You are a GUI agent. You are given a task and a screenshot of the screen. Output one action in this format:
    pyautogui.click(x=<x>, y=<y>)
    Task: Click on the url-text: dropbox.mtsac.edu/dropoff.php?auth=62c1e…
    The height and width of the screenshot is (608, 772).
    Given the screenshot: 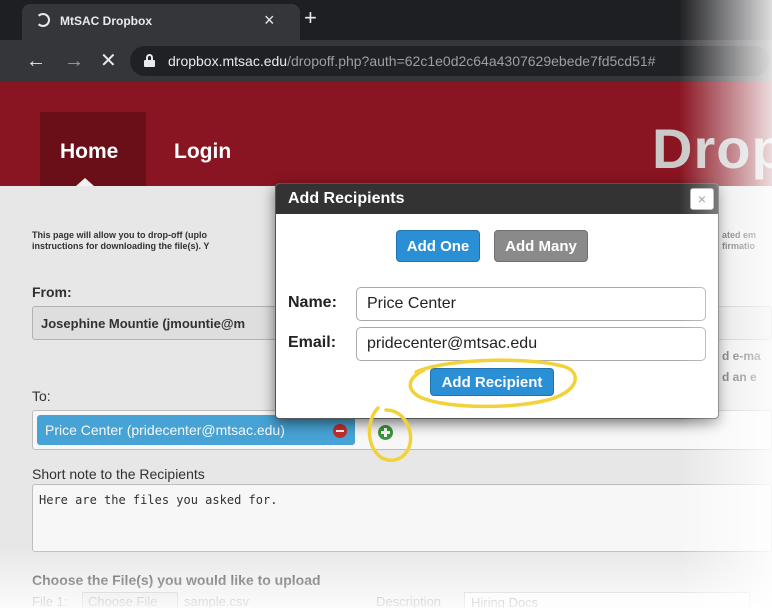 What is the action you would take?
    pyautogui.click(x=412, y=61)
    